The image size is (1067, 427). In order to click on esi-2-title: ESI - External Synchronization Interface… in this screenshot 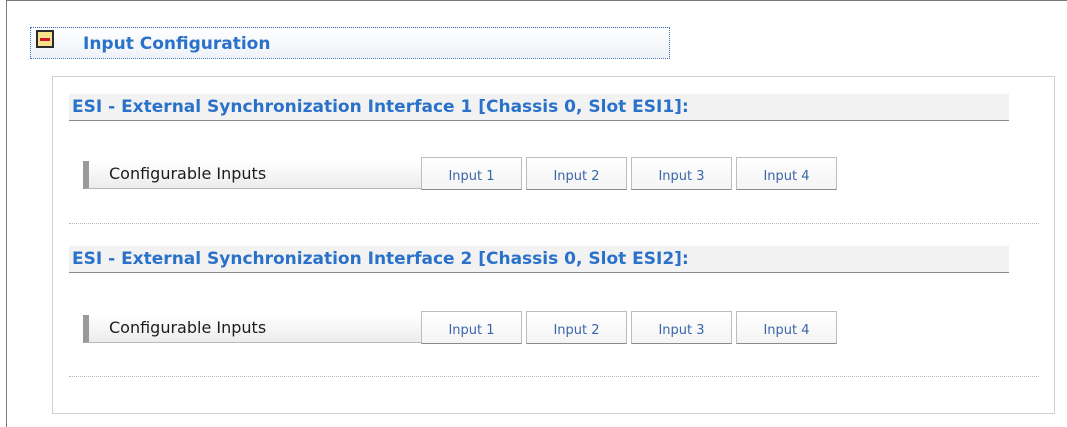, I will do `click(539, 259)`.